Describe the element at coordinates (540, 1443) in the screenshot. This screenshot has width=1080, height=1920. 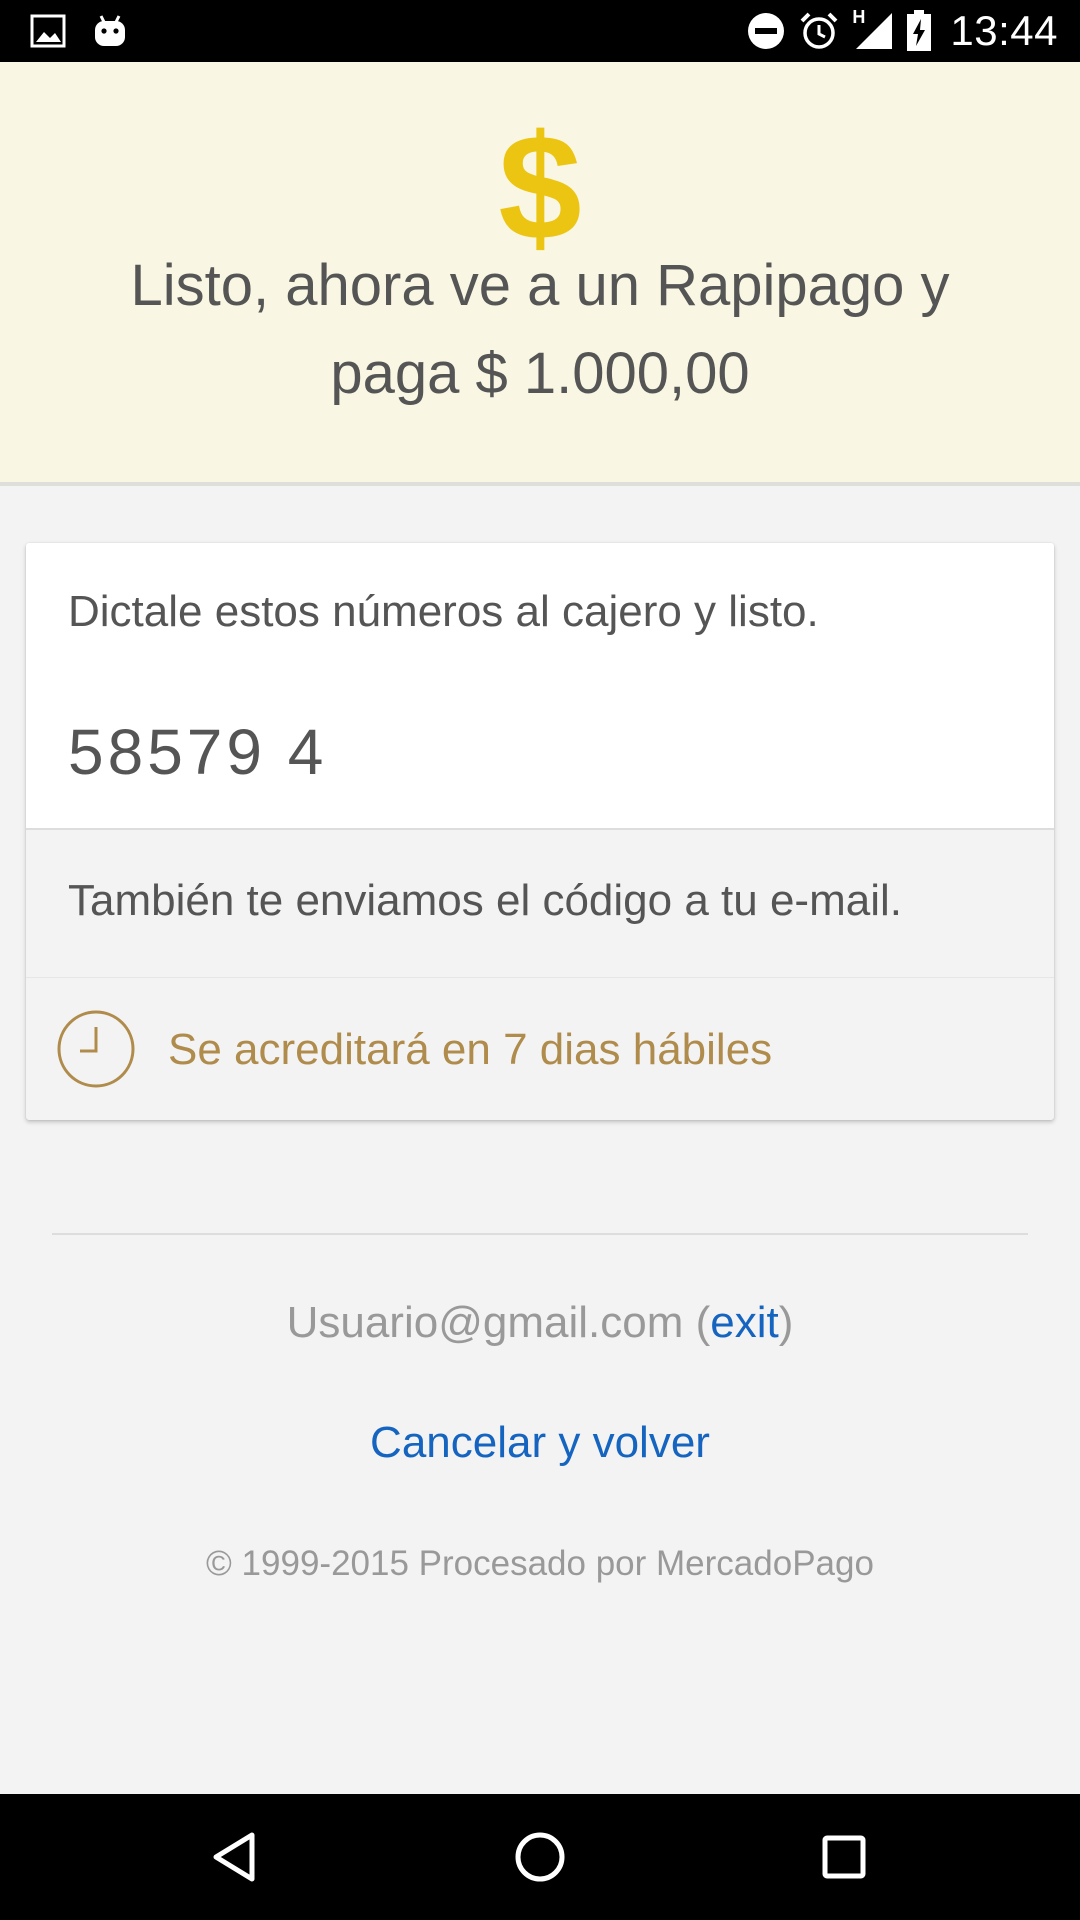
I see `cancel-and-return-link: Cancelar y volver` at that location.